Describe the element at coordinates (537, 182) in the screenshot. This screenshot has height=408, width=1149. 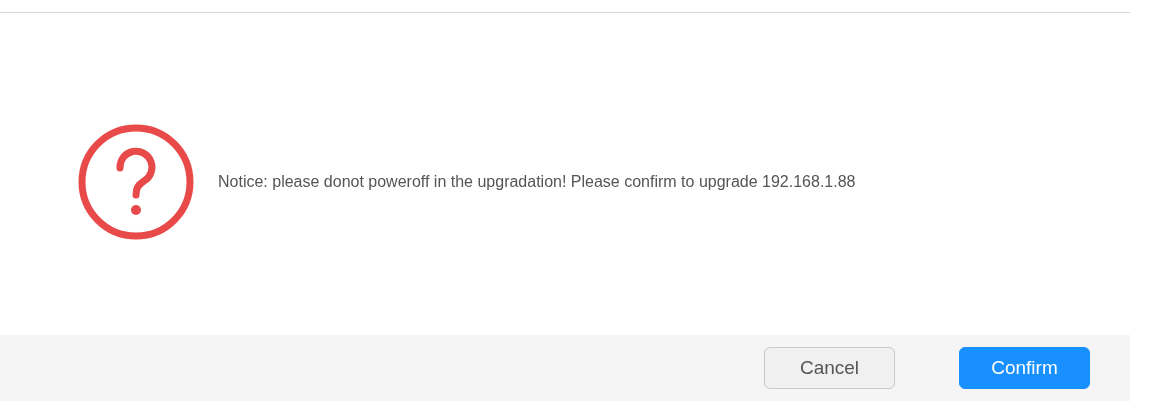
I see `notice-message: Notice: please donot poweroff in the upgradation! Please confirm to upgrade 192.168.1.88` at that location.